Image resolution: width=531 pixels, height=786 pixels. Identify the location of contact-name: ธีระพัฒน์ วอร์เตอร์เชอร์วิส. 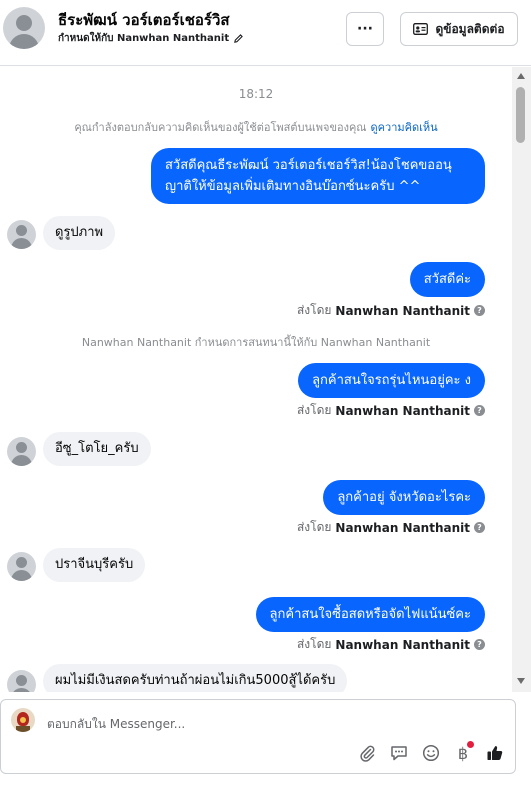
(144, 20).